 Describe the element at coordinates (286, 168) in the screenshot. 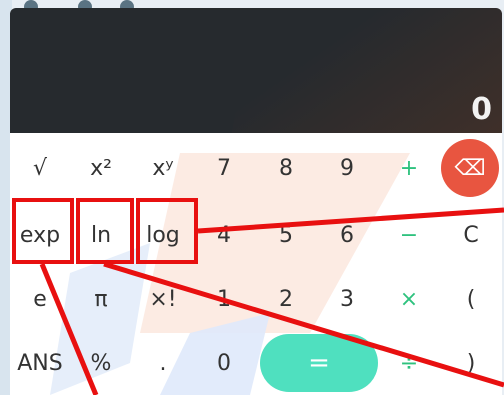

I see `eight-button: 8` at that location.